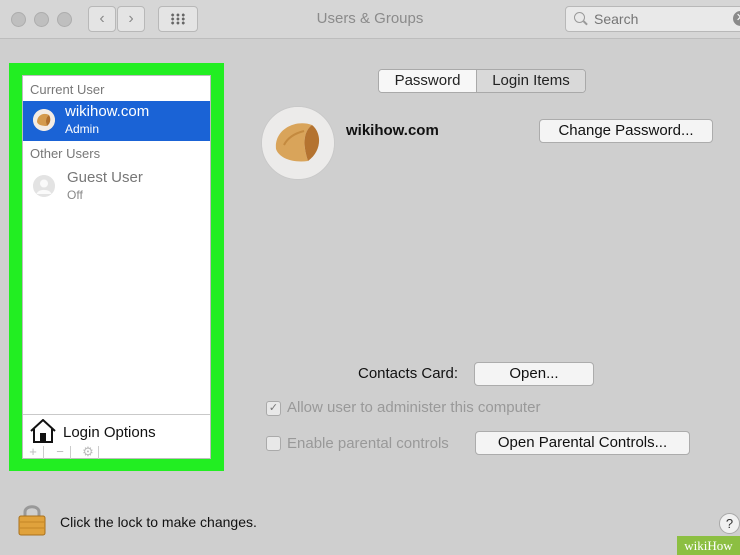  What do you see at coordinates (105, 177) in the screenshot?
I see `user-name: Guest User` at bounding box center [105, 177].